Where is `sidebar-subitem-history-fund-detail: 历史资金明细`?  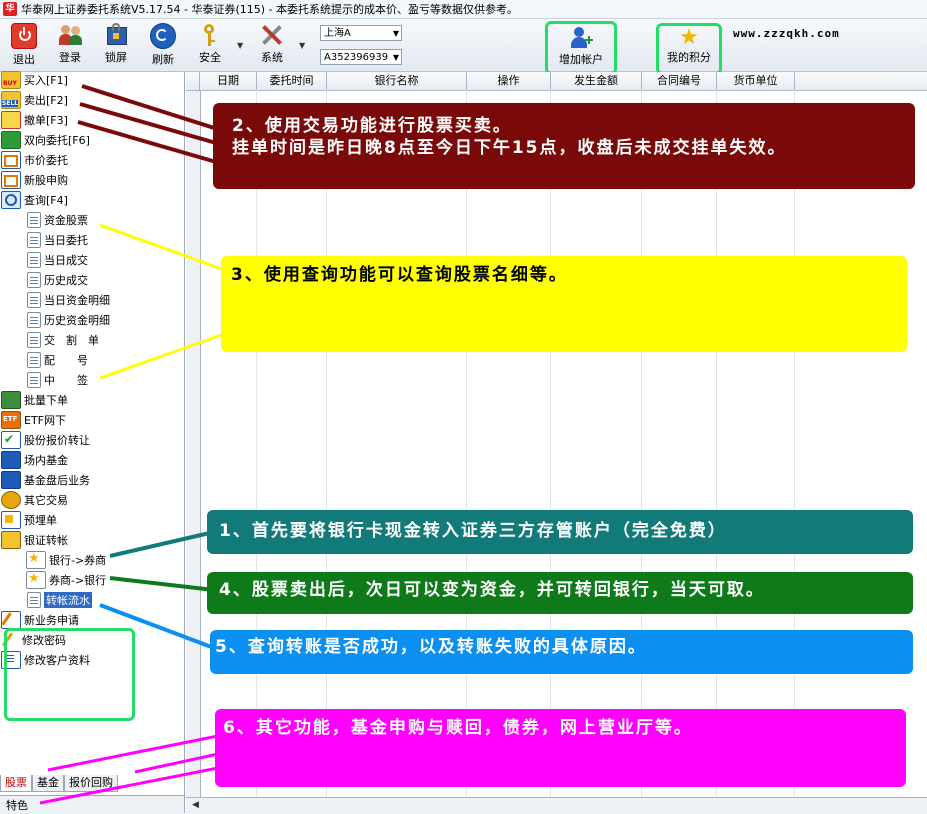 sidebar-subitem-history-fund-detail: 历史资金明细 is located at coordinates (68, 320).